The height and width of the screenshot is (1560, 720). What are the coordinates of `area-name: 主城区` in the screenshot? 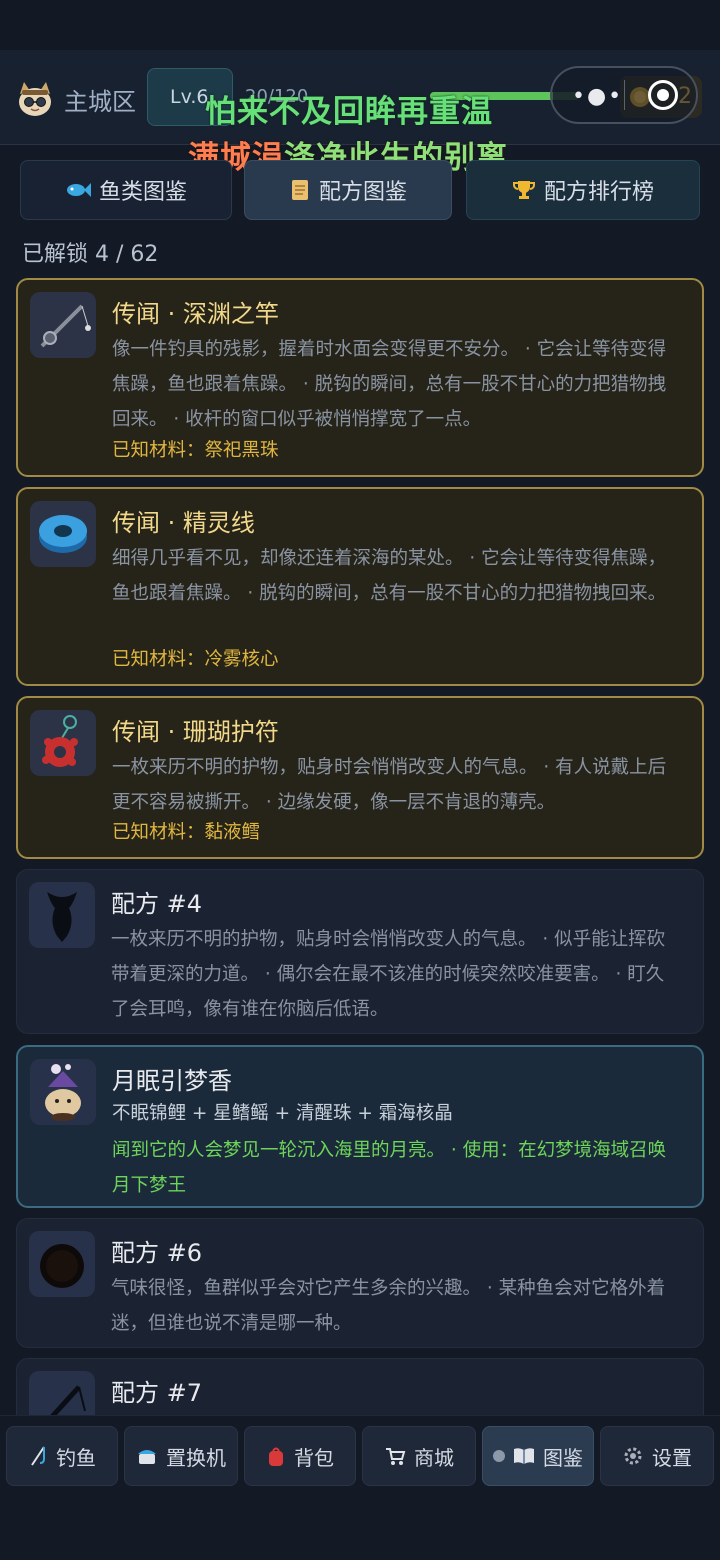 It's located at (100, 99).